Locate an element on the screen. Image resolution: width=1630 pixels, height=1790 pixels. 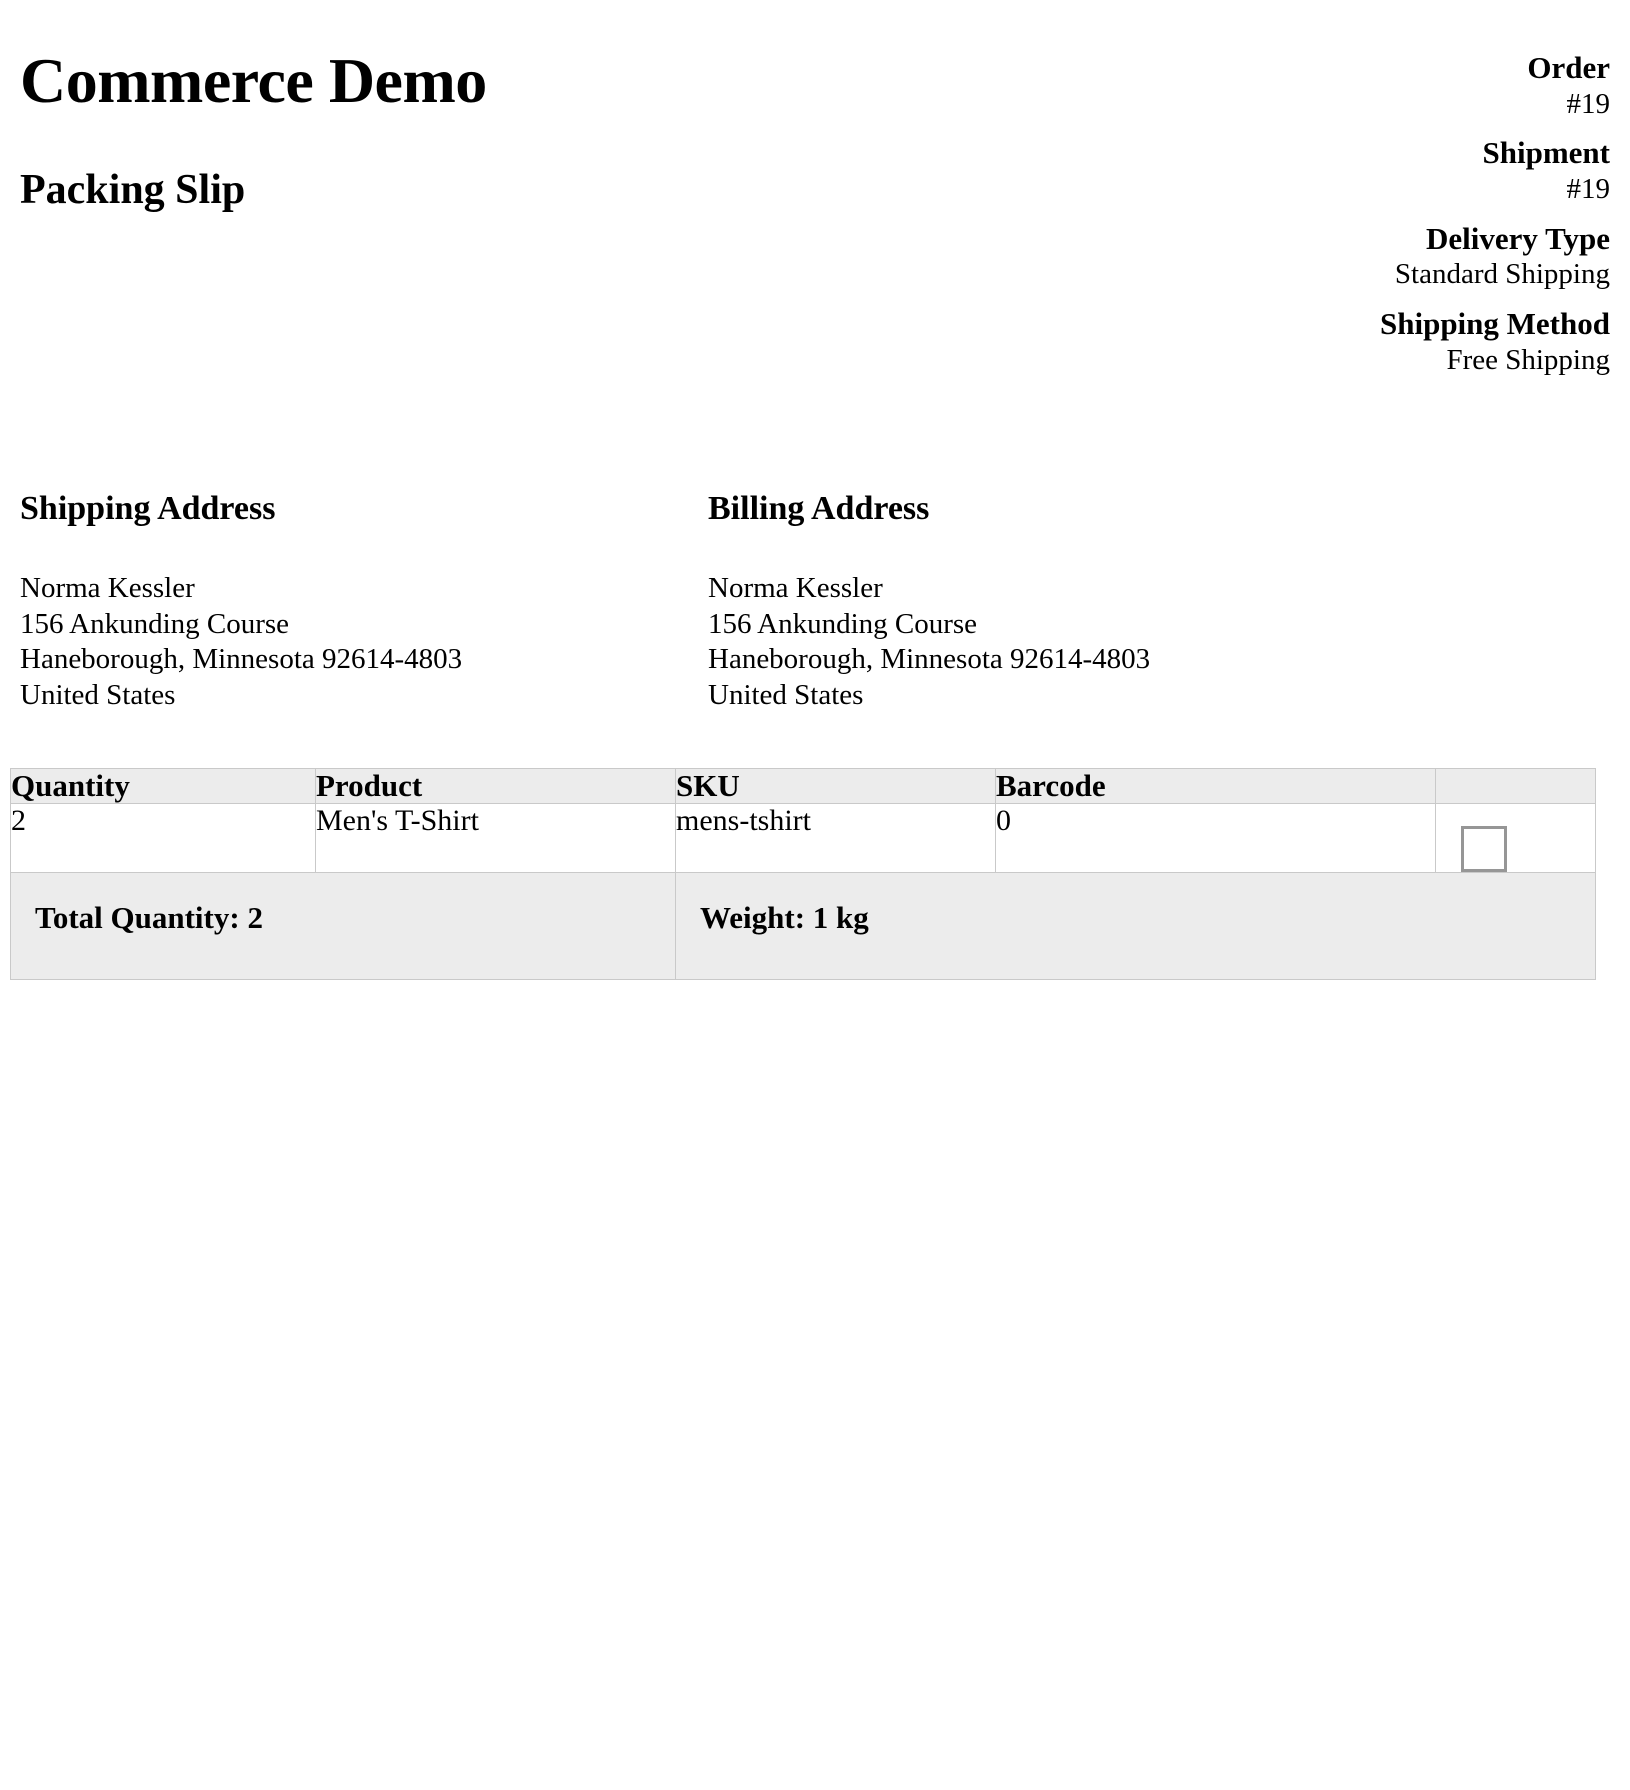
items-table-foot: Total Quantity: 2 Weight: 1 kg is located at coordinates (803, 925).